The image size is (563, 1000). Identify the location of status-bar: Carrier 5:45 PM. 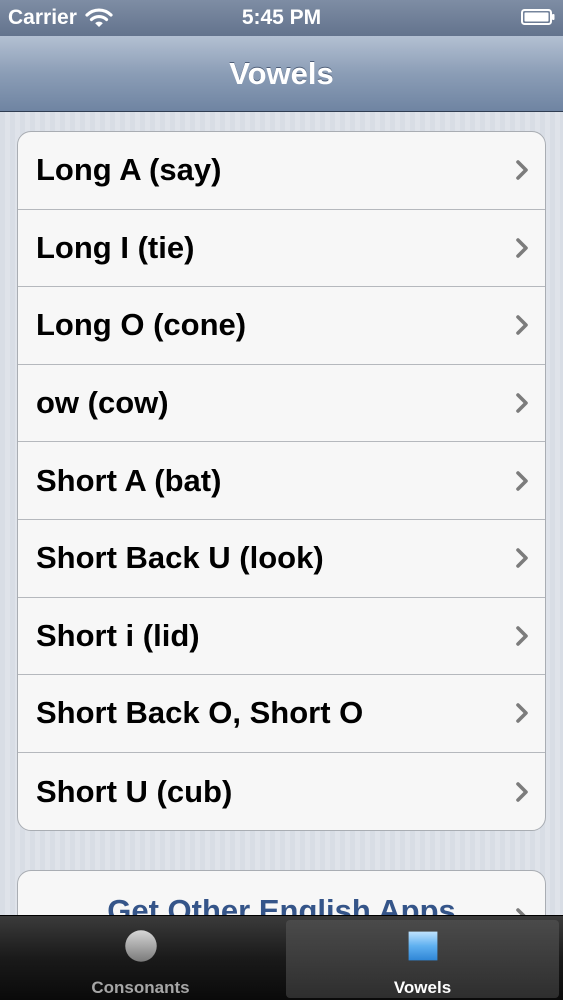
(281, 18).